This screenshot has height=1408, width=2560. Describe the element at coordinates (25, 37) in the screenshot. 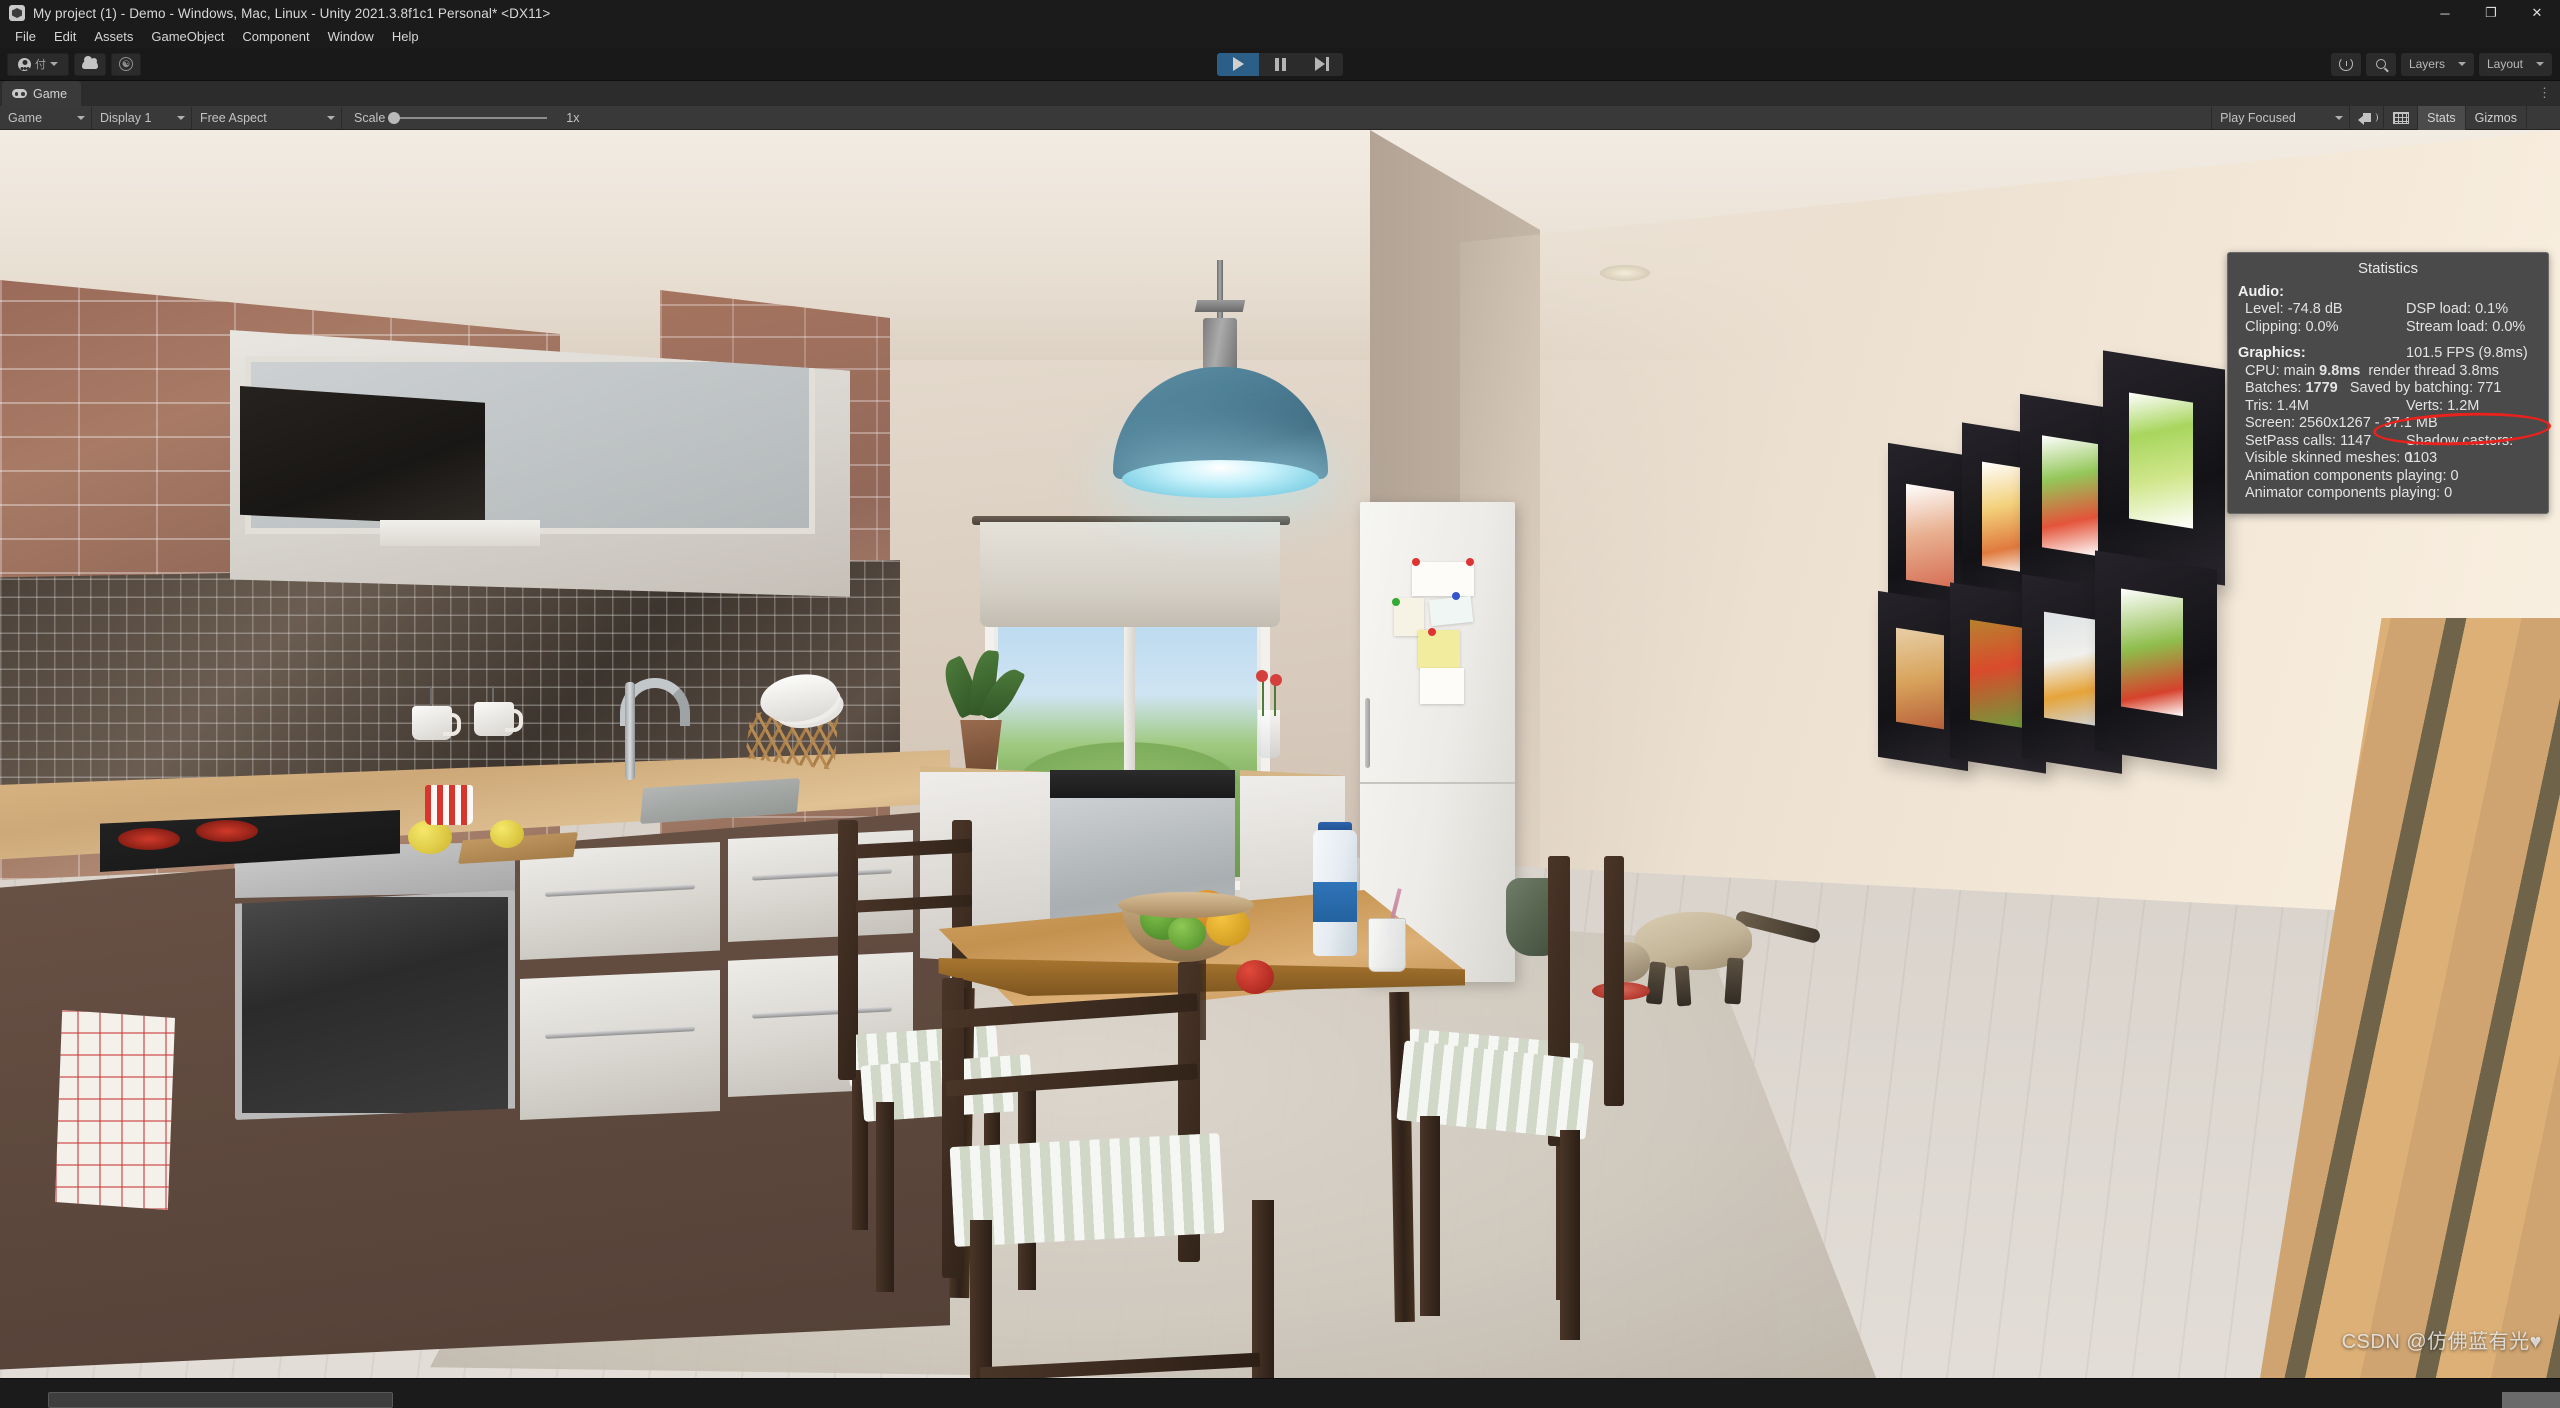

I see `menu-file: File` at that location.